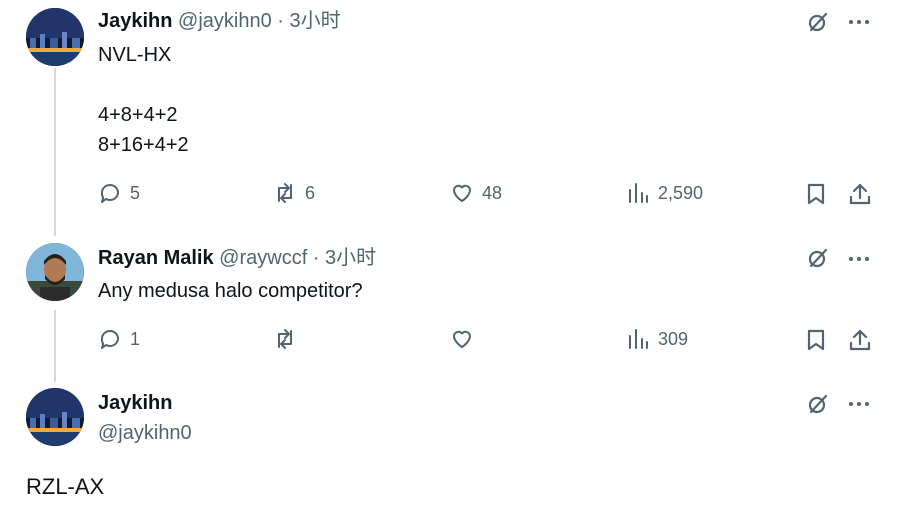  I want to click on views-button: 2,590, so click(664, 193).